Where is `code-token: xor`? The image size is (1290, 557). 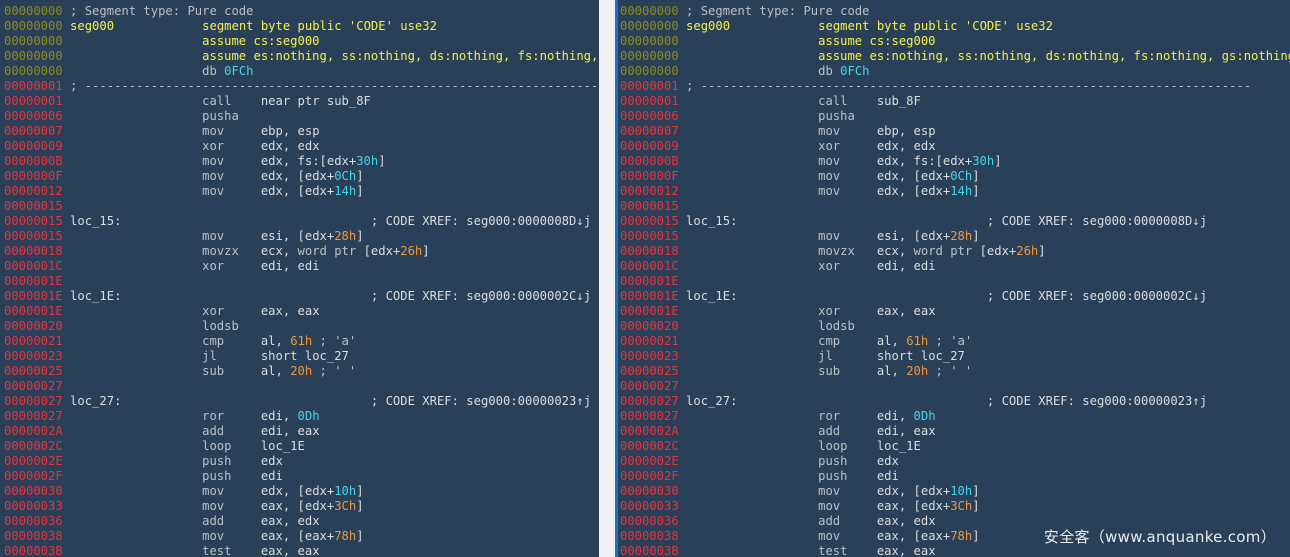
code-token: xor is located at coordinates (847, 146).